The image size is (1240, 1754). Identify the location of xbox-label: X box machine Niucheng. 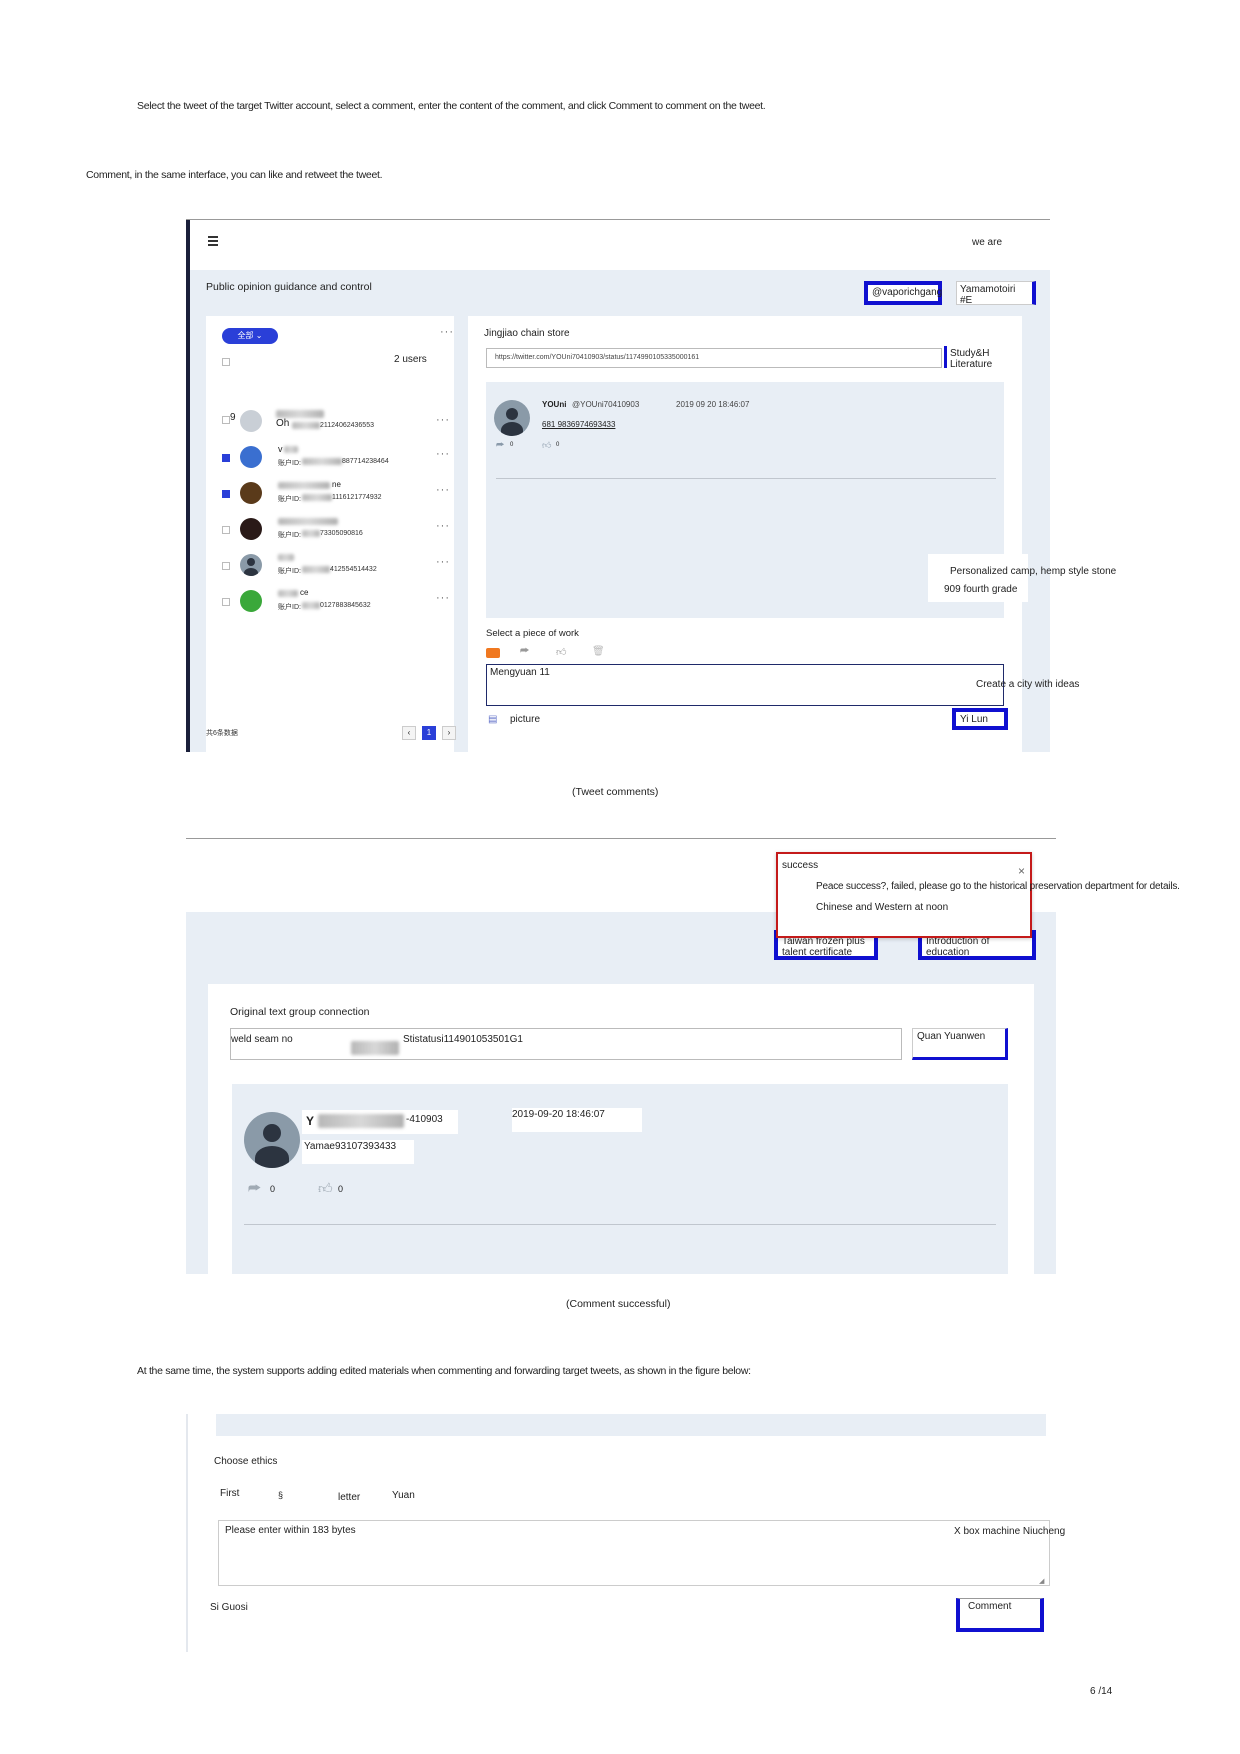
(1010, 1531).